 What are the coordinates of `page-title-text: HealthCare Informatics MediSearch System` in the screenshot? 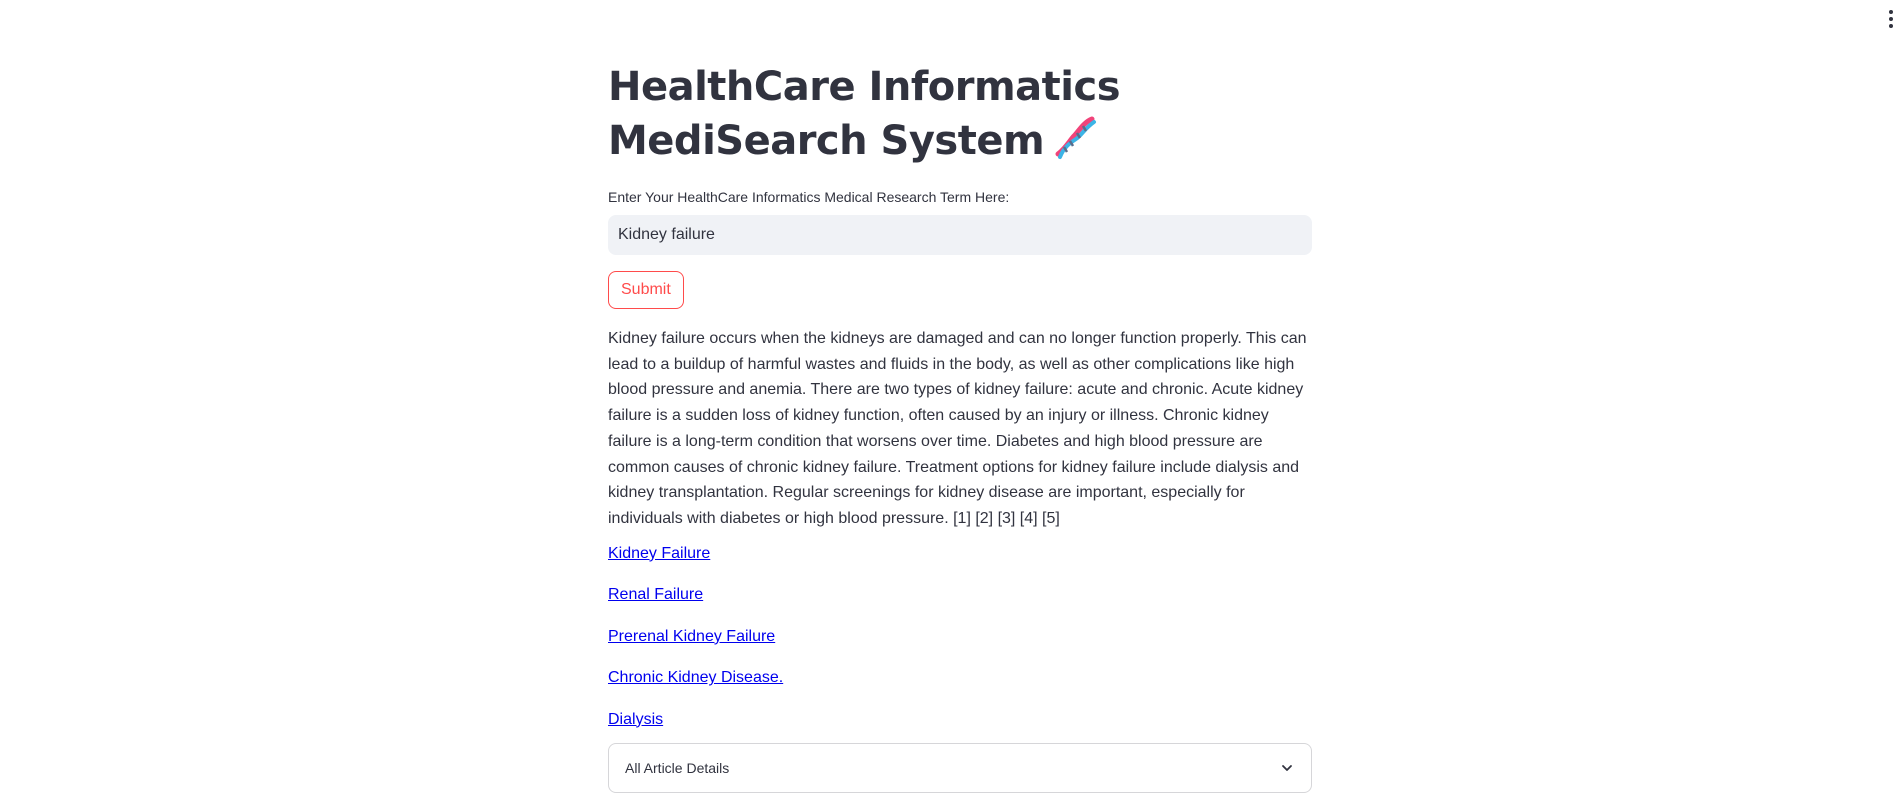 It's located at (864, 114).